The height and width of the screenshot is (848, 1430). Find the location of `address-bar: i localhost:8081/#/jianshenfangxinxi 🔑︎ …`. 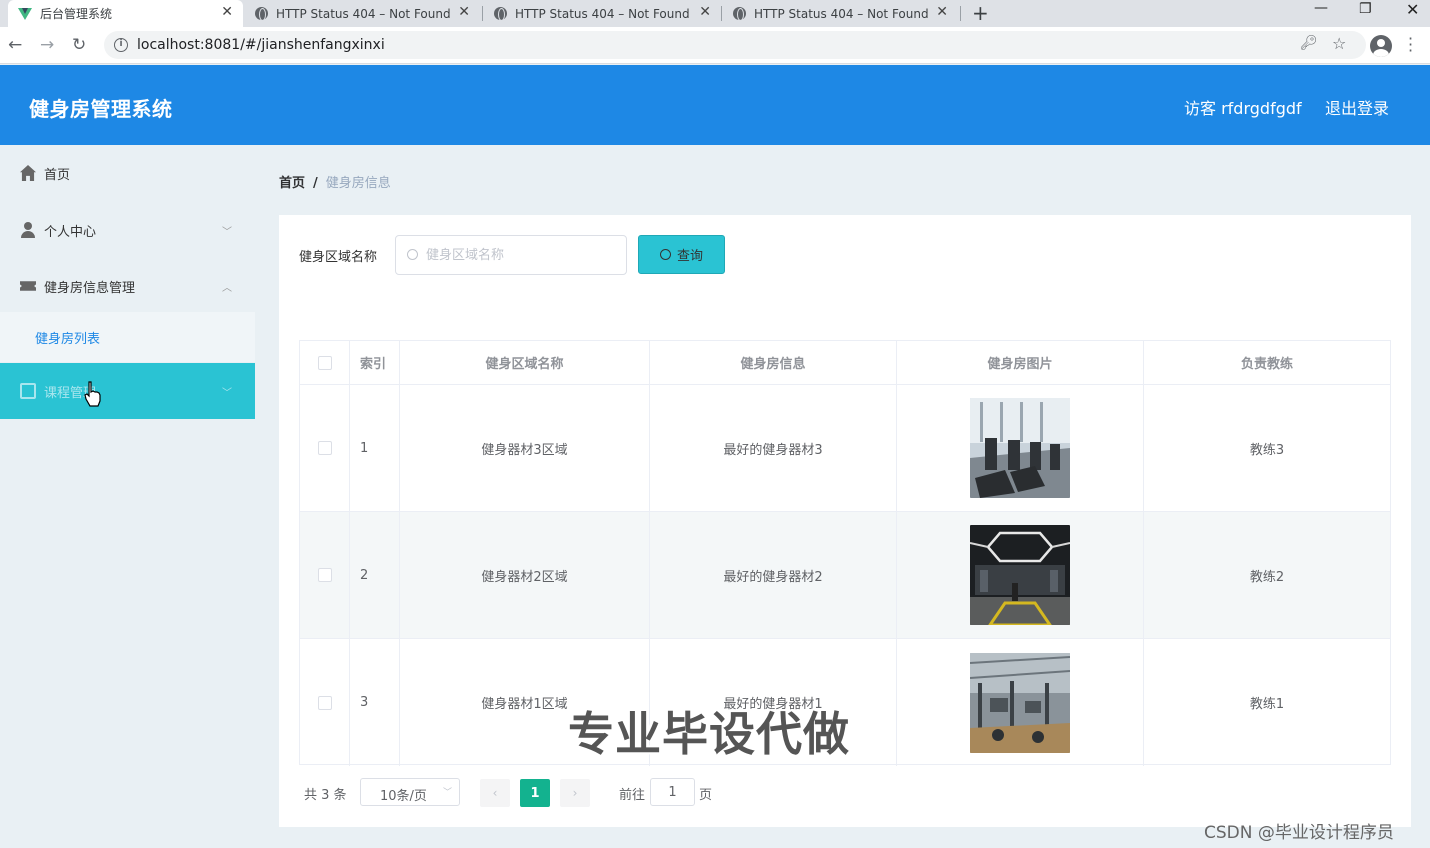

address-bar: i localhost:8081/#/jianshenfangxinxi 🔑︎ … is located at coordinates (735, 45).